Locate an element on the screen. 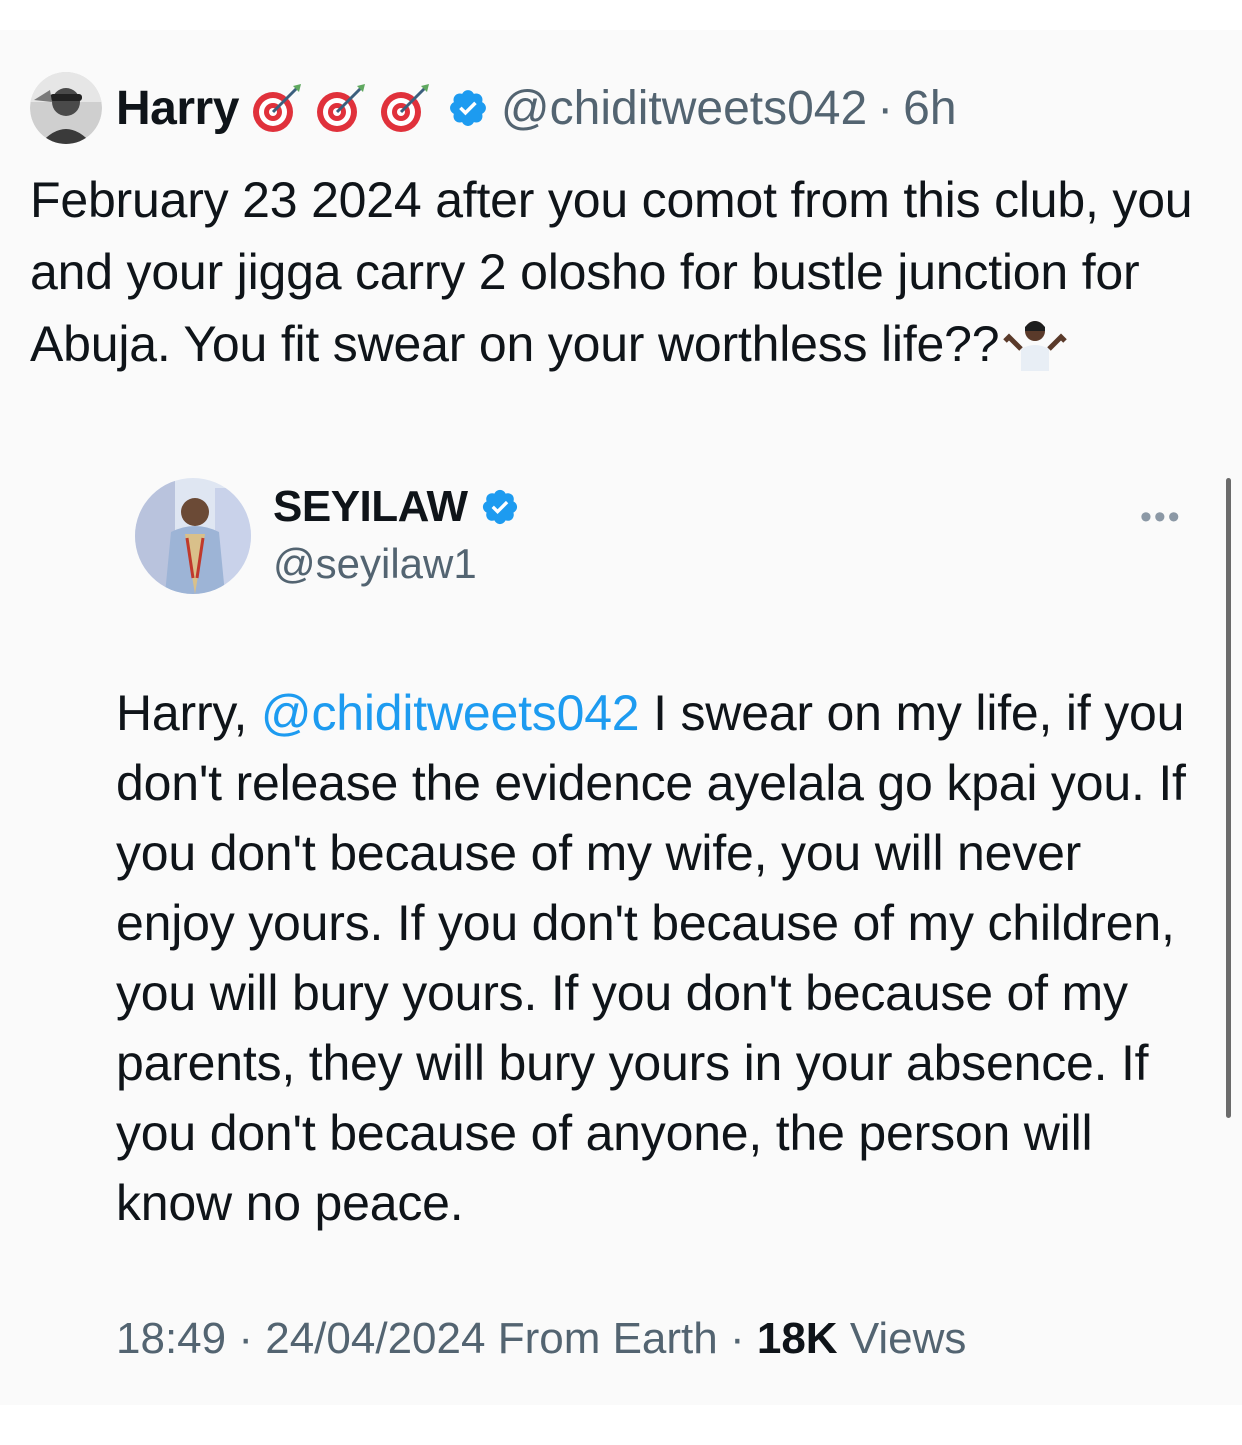  quoted-avatar is located at coordinates (193, 536).